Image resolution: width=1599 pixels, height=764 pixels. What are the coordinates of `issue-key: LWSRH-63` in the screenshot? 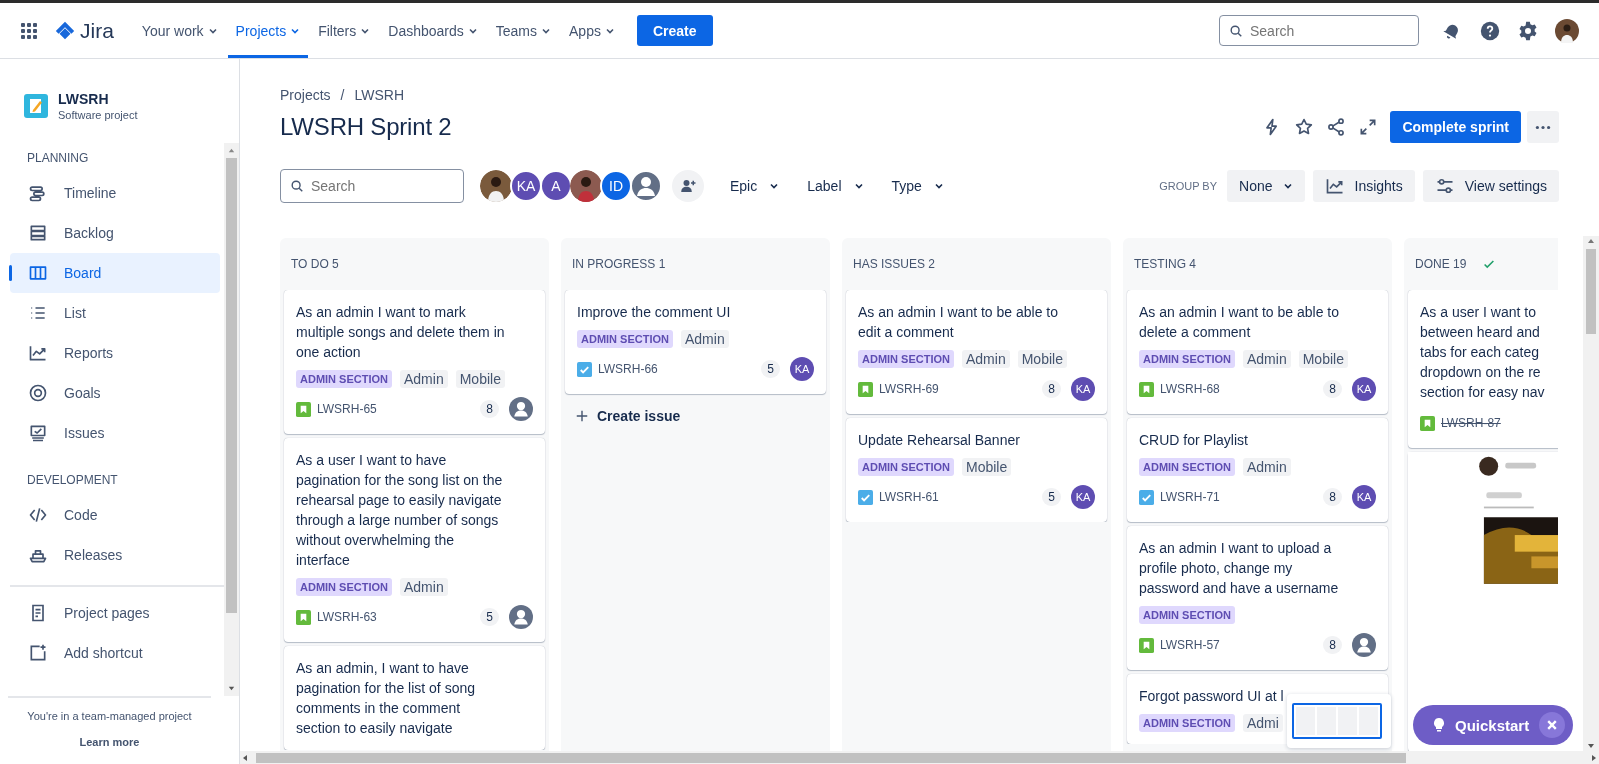 It's located at (347, 617).